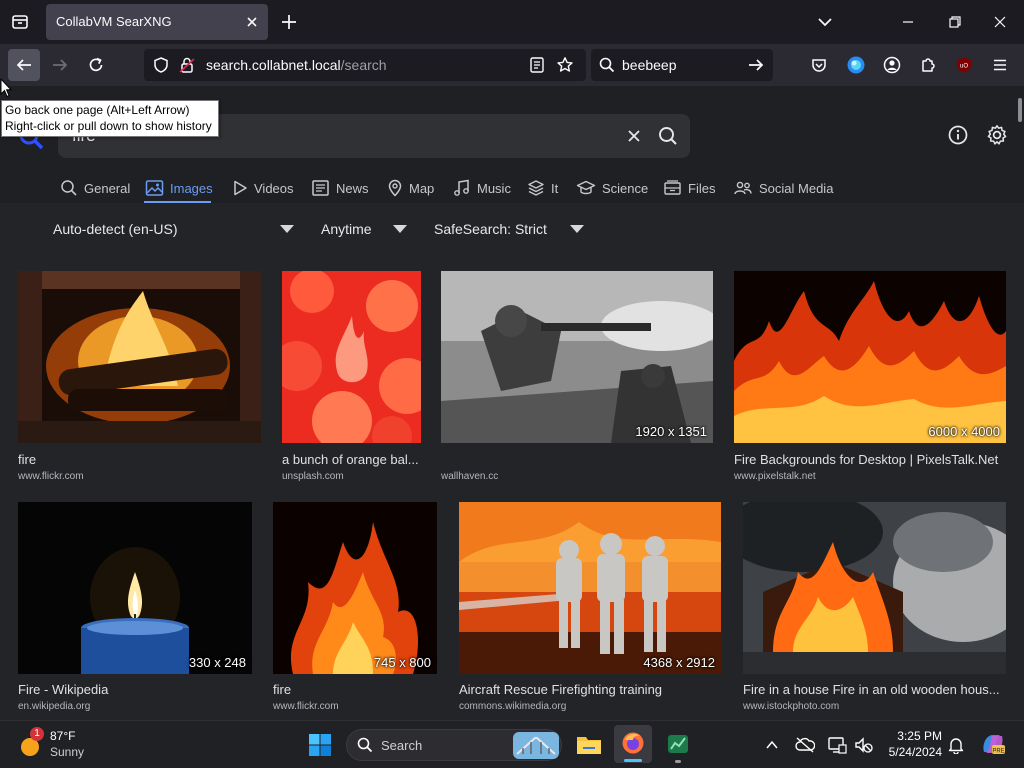 The image size is (1024, 768). What do you see at coordinates (998, 752) in the screenshot?
I see `svg-text: PRE` at bounding box center [998, 752].